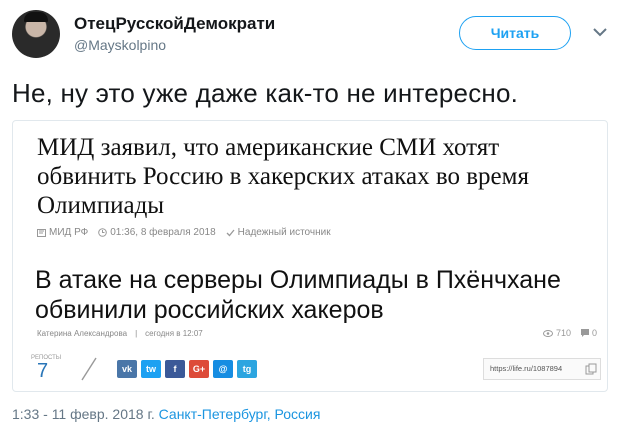 Image resolution: width=620 pixels, height=431 pixels. I want to click on flag-icon, so click(41, 232).